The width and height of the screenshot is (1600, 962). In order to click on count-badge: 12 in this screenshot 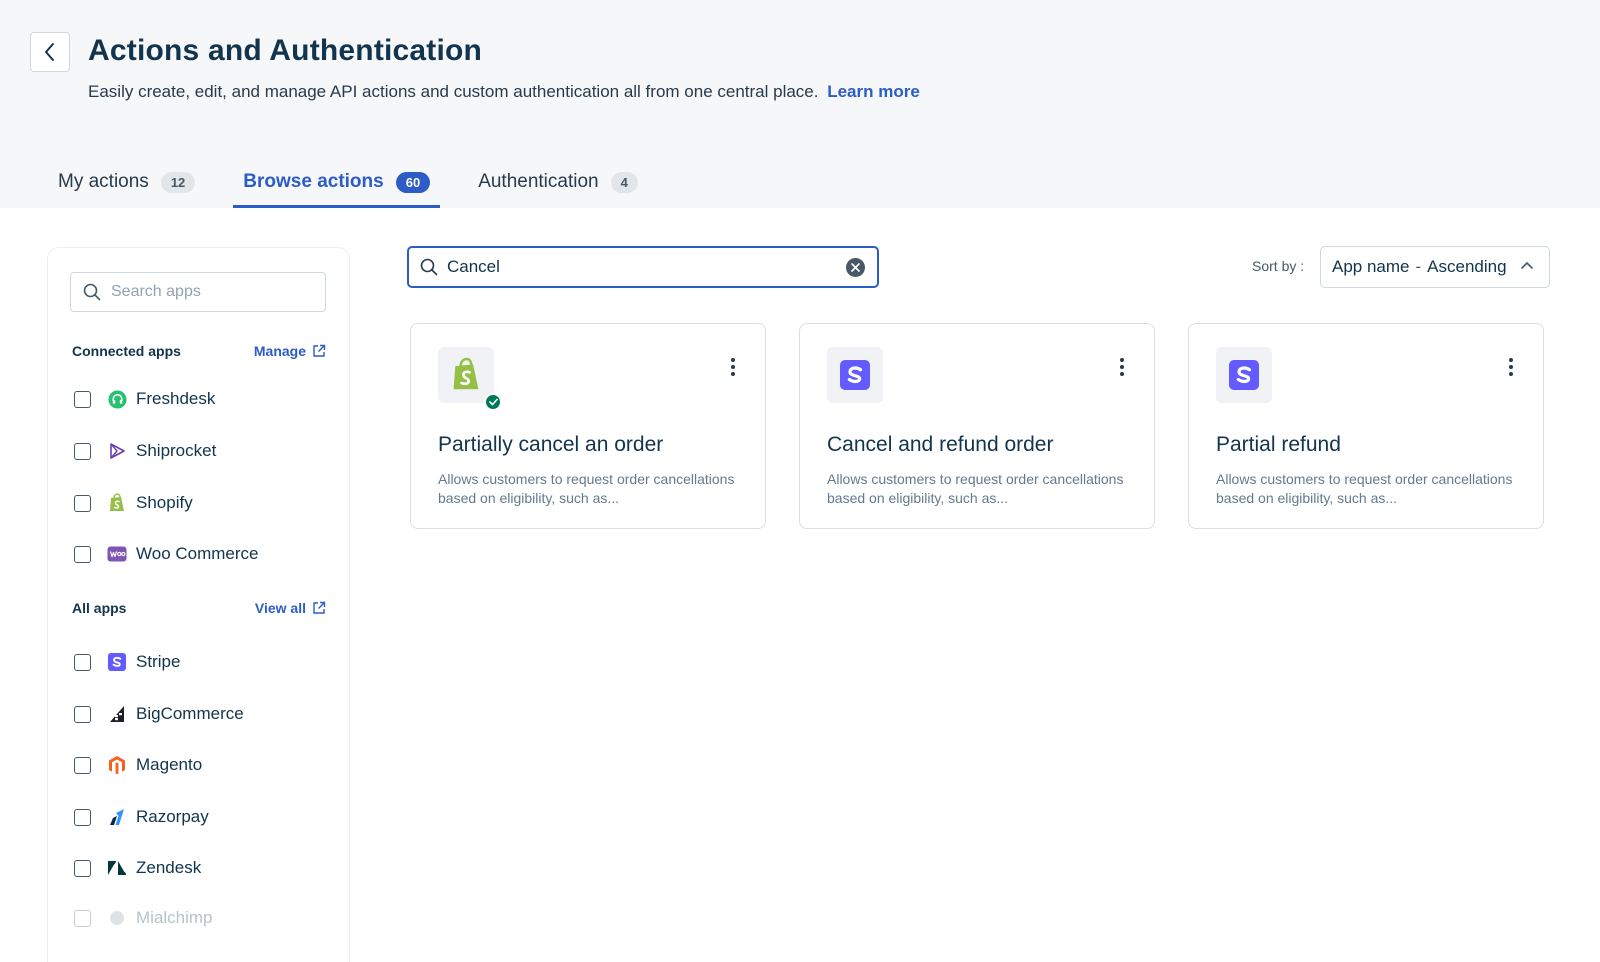, I will do `click(178, 182)`.